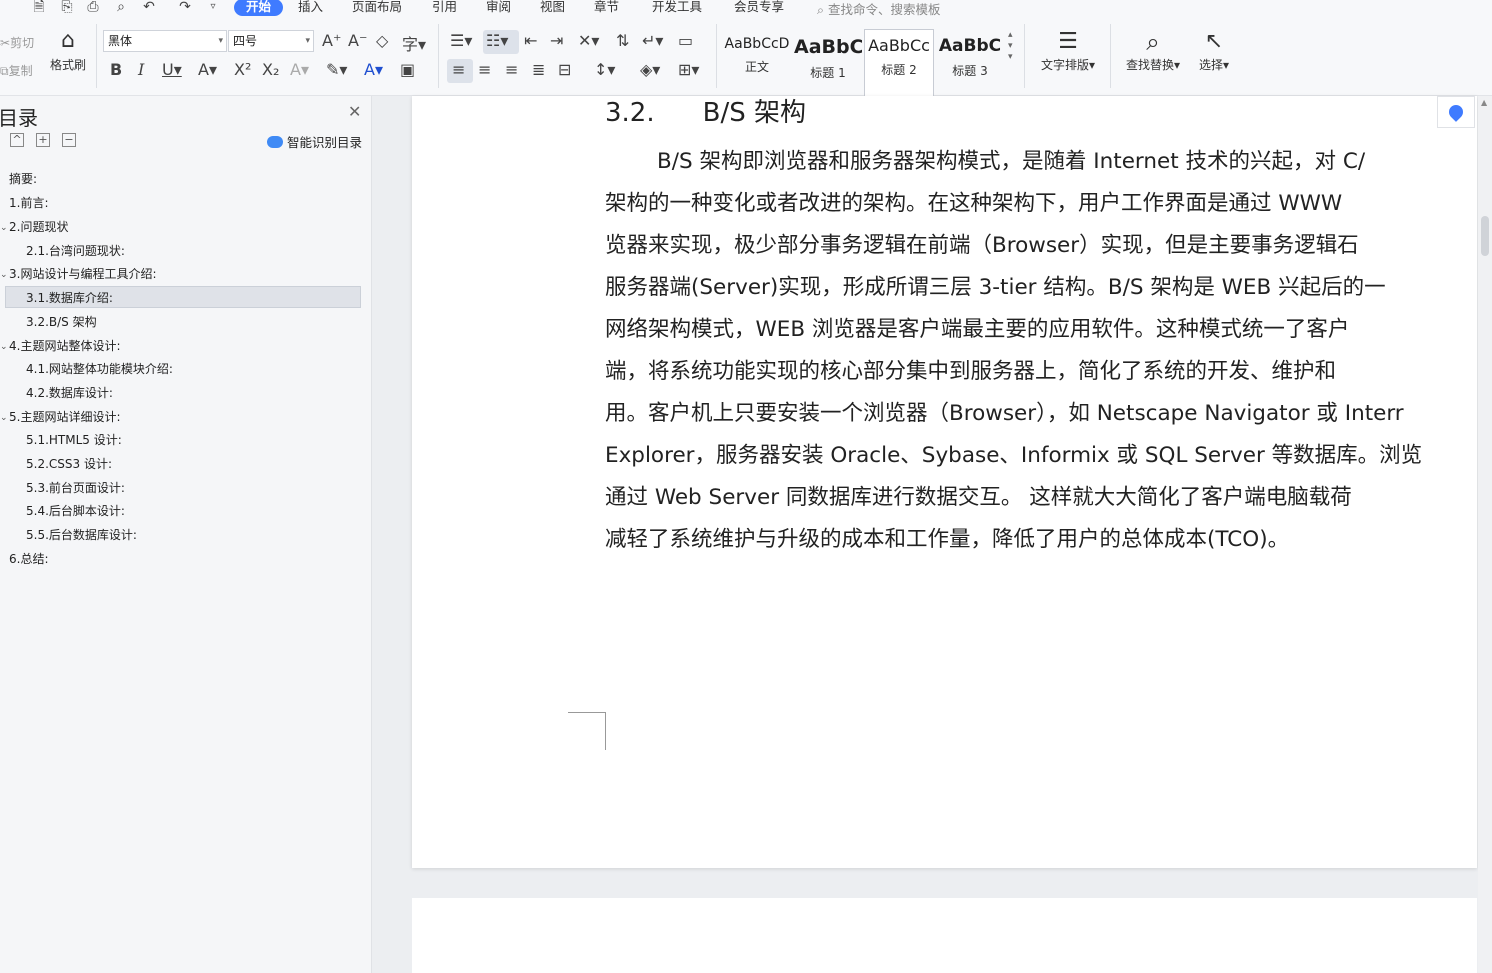 This screenshot has width=1492, height=973. What do you see at coordinates (1485, 236) in the screenshot?
I see `scrollbar-thumb` at bounding box center [1485, 236].